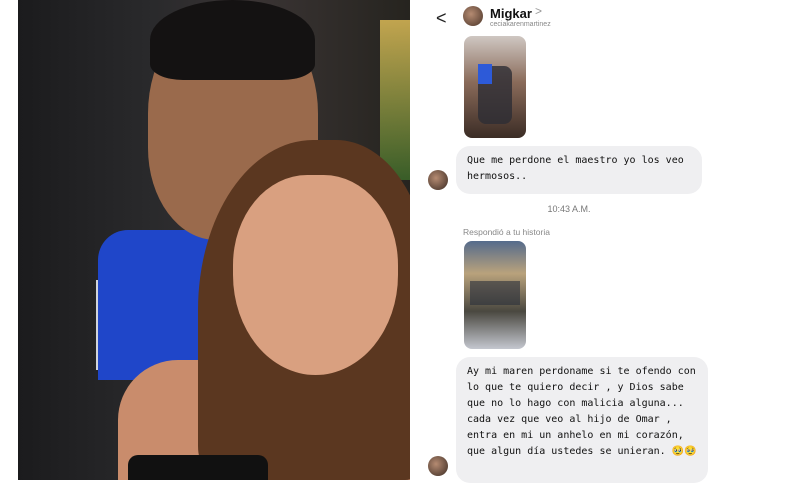  I want to click on timestamp: 10:43 A.M., so click(569, 209).